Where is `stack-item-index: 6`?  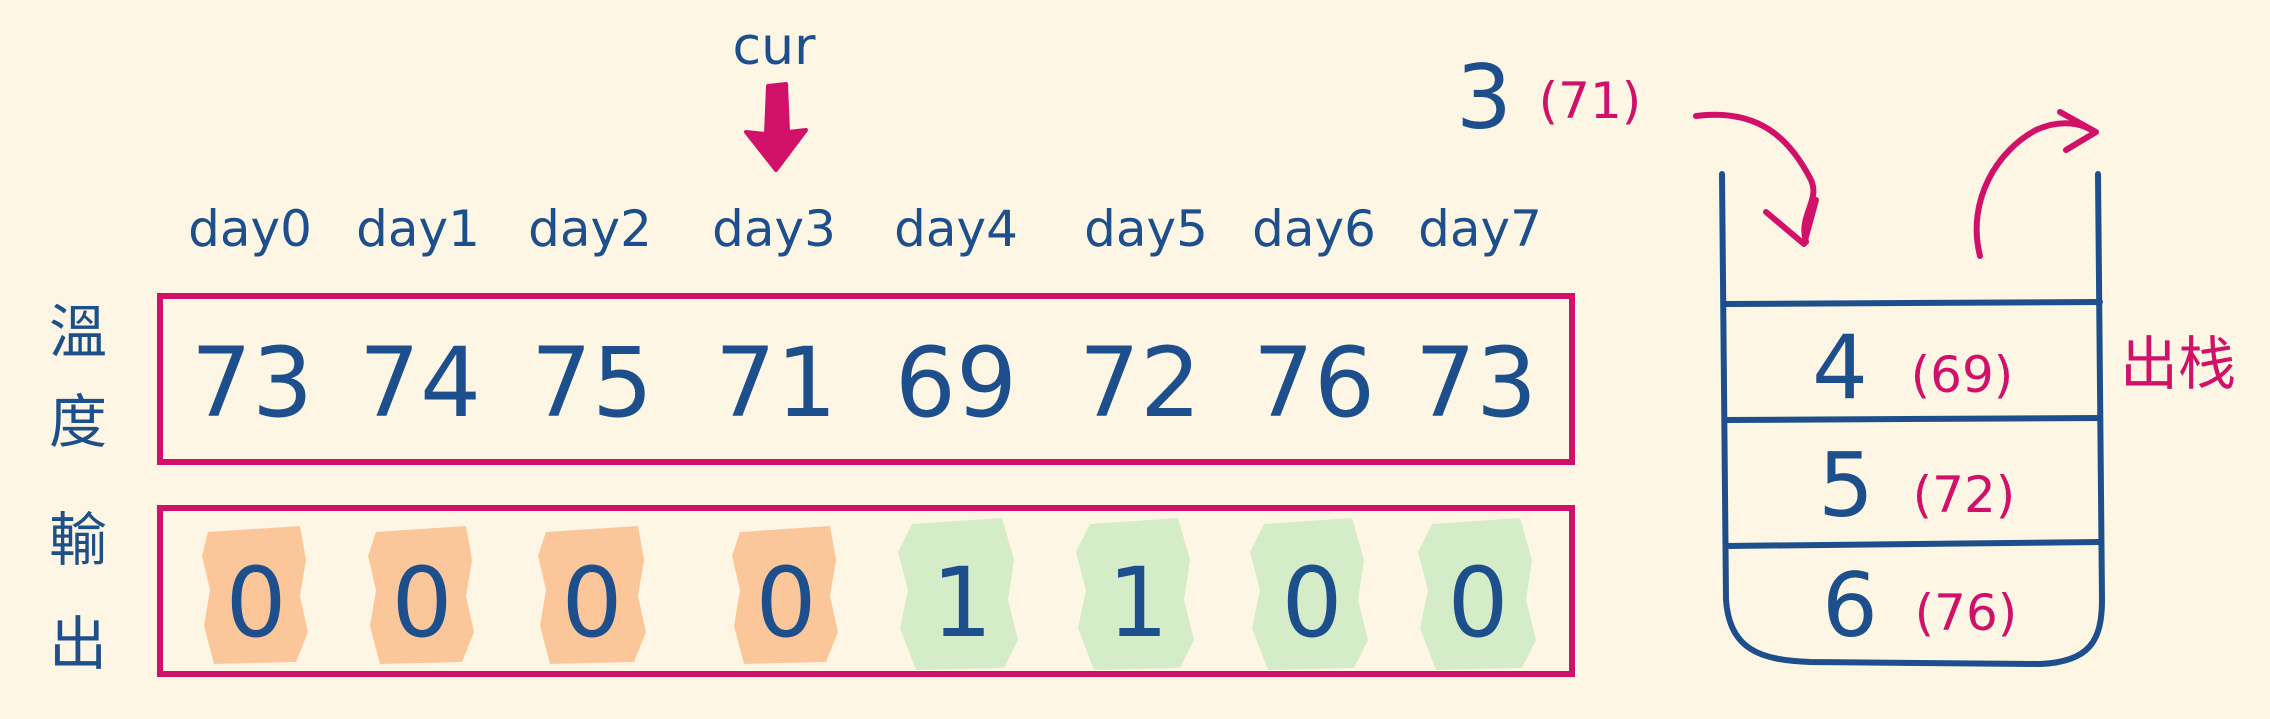
stack-item-index: 6 is located at coordinates (1850, 605).